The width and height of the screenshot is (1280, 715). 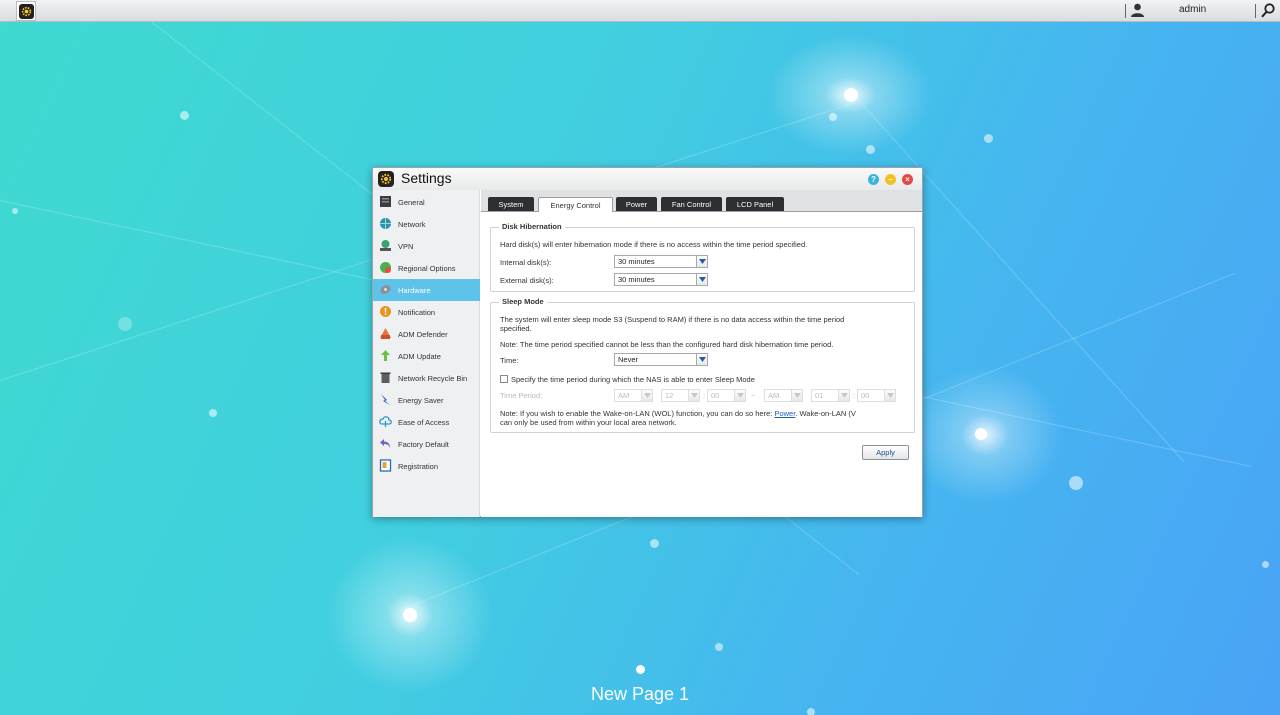 I want to click on page-indicator-dot, so click(x=640, y=669).